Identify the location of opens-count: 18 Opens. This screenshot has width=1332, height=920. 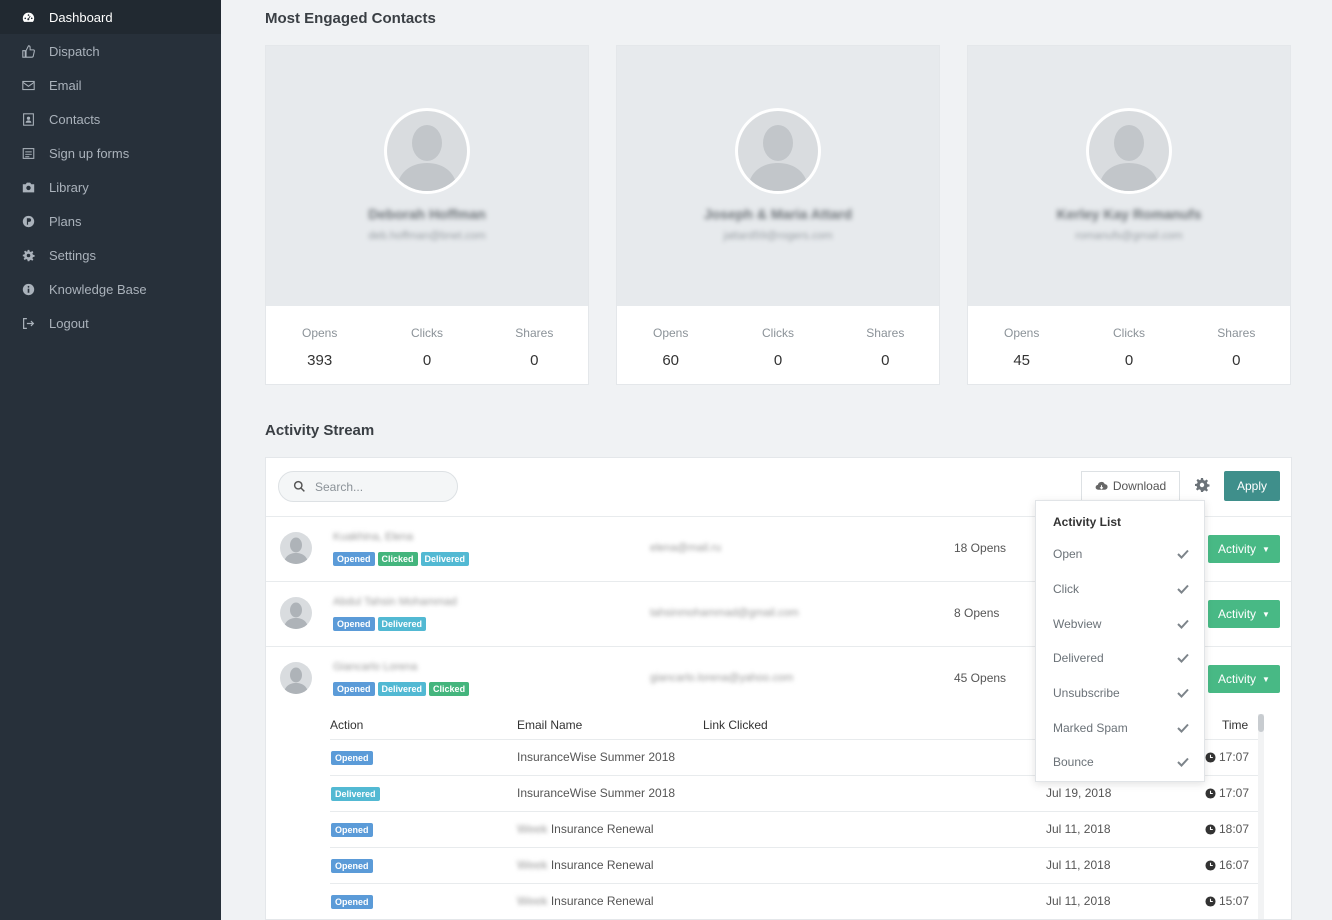
(980, 548).